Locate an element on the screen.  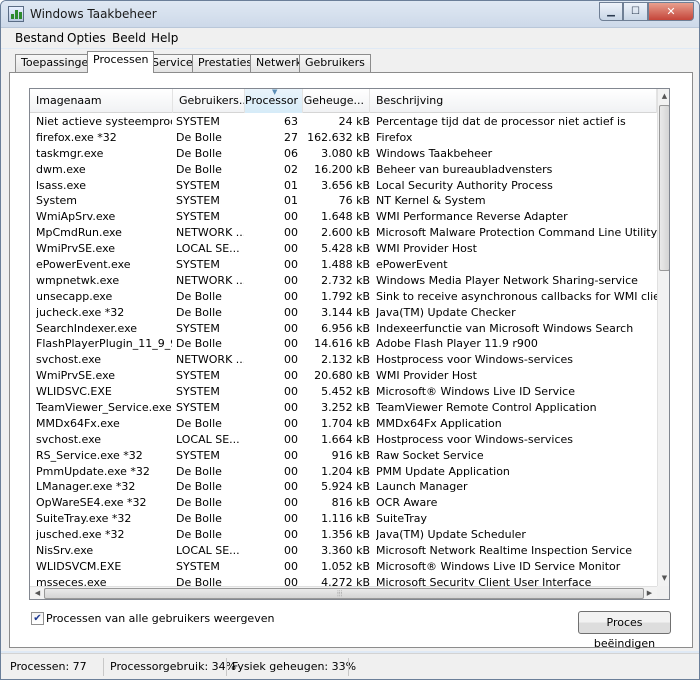
cell-memory: 3.080 kB is located at coordinates (345, 153).